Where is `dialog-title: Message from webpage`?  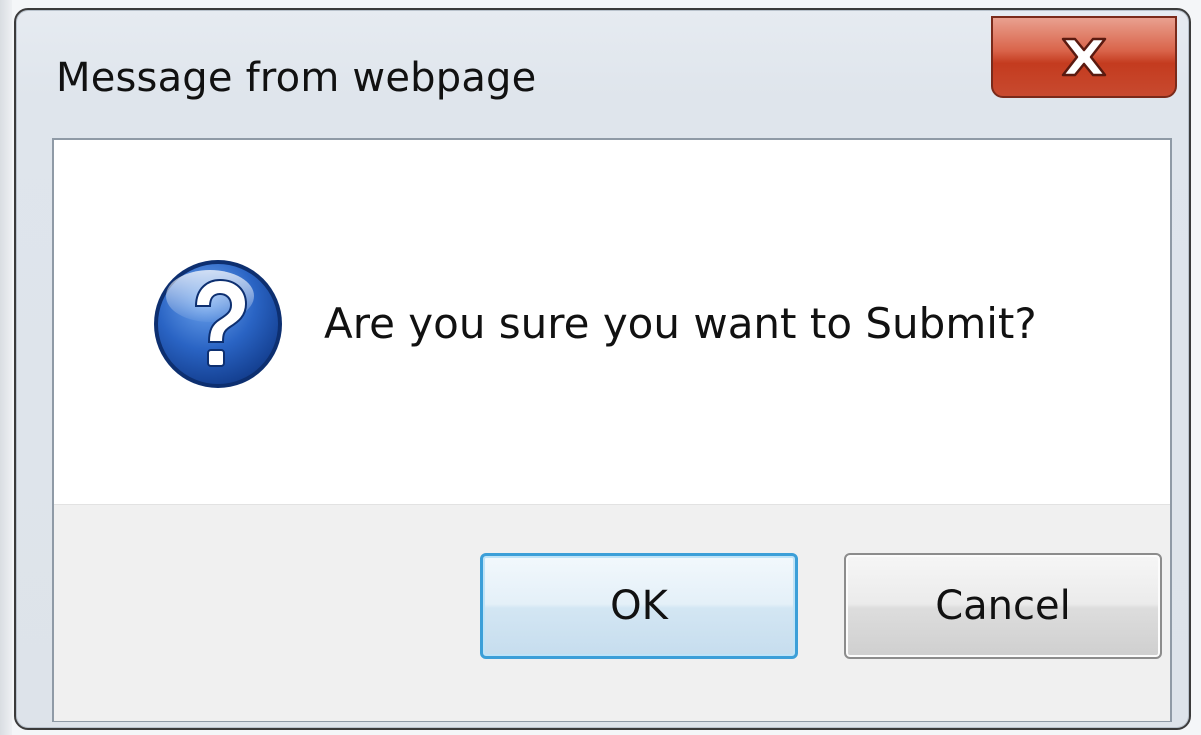
dialog-title: Message from webpage is located at coordinates (296, 78).